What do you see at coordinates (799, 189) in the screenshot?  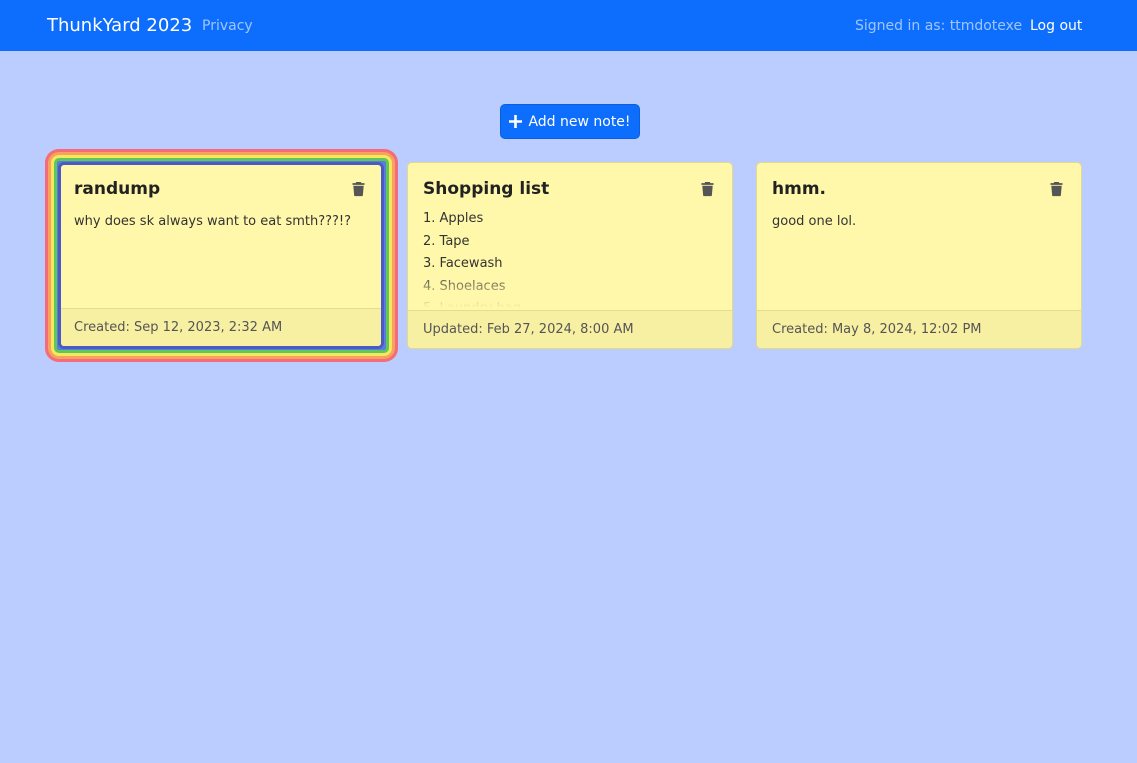 I see `note-title: hmm.` at bounding box center [799, 189].